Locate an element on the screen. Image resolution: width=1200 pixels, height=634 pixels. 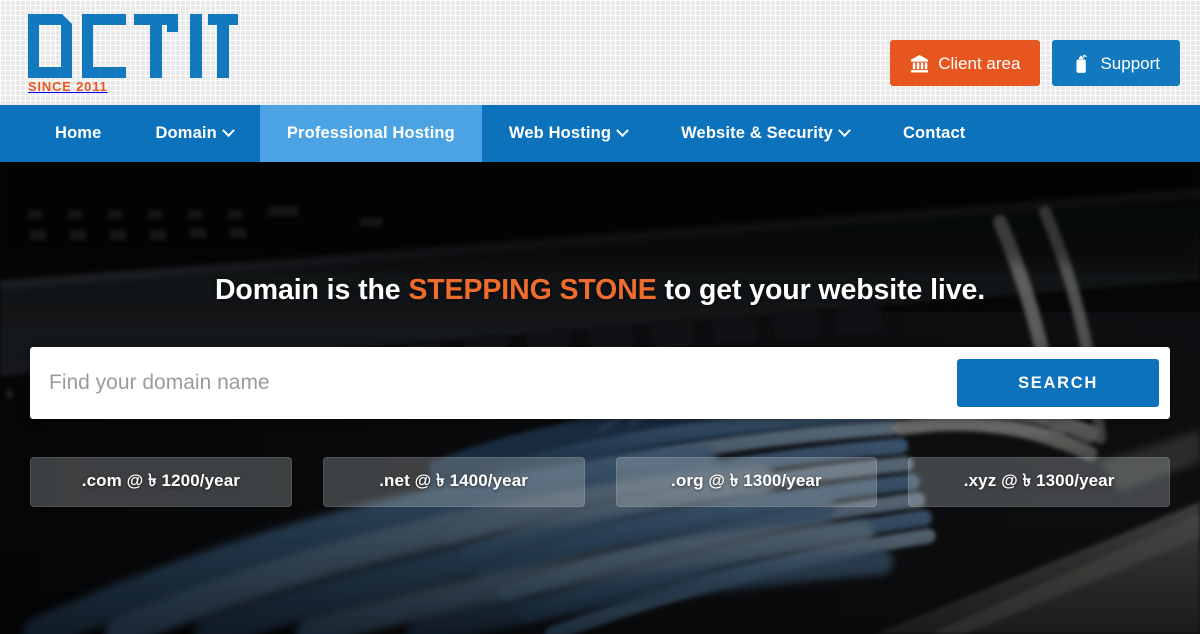
nav-label-contact: Contact is located at coordinates (934, 133).